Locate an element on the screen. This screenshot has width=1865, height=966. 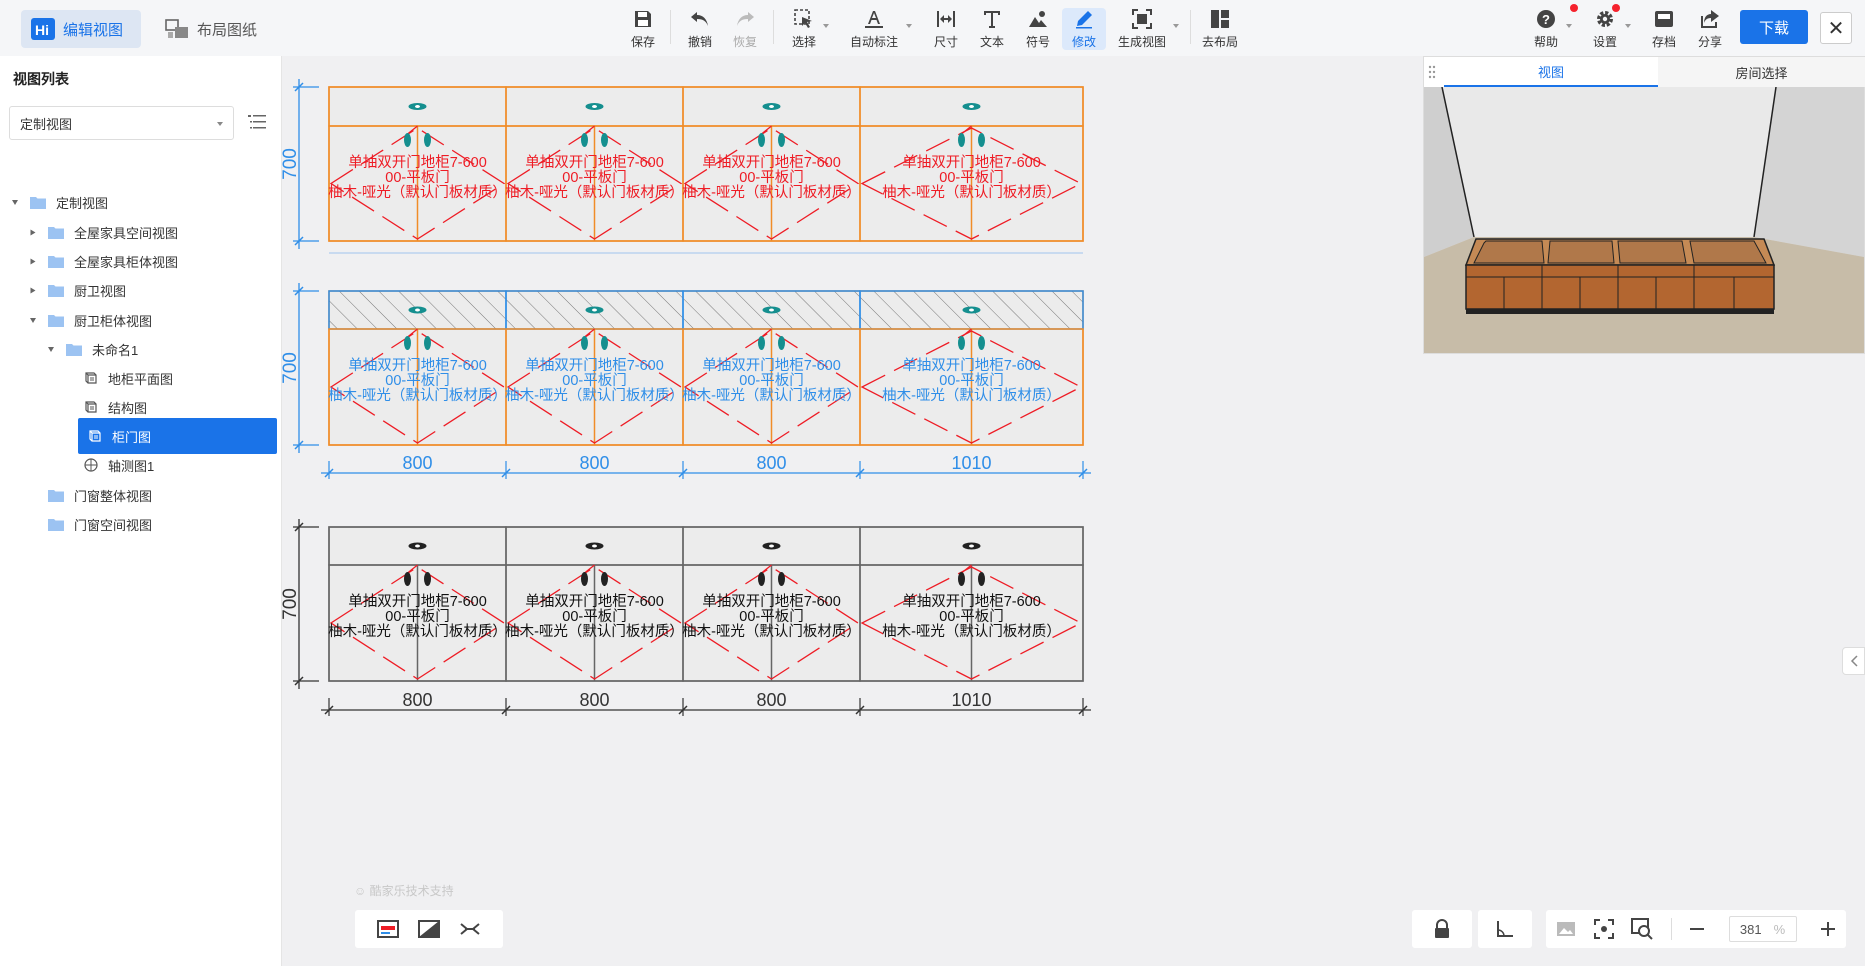
settings-button: 设置 is located at coordinates (1605, 29).